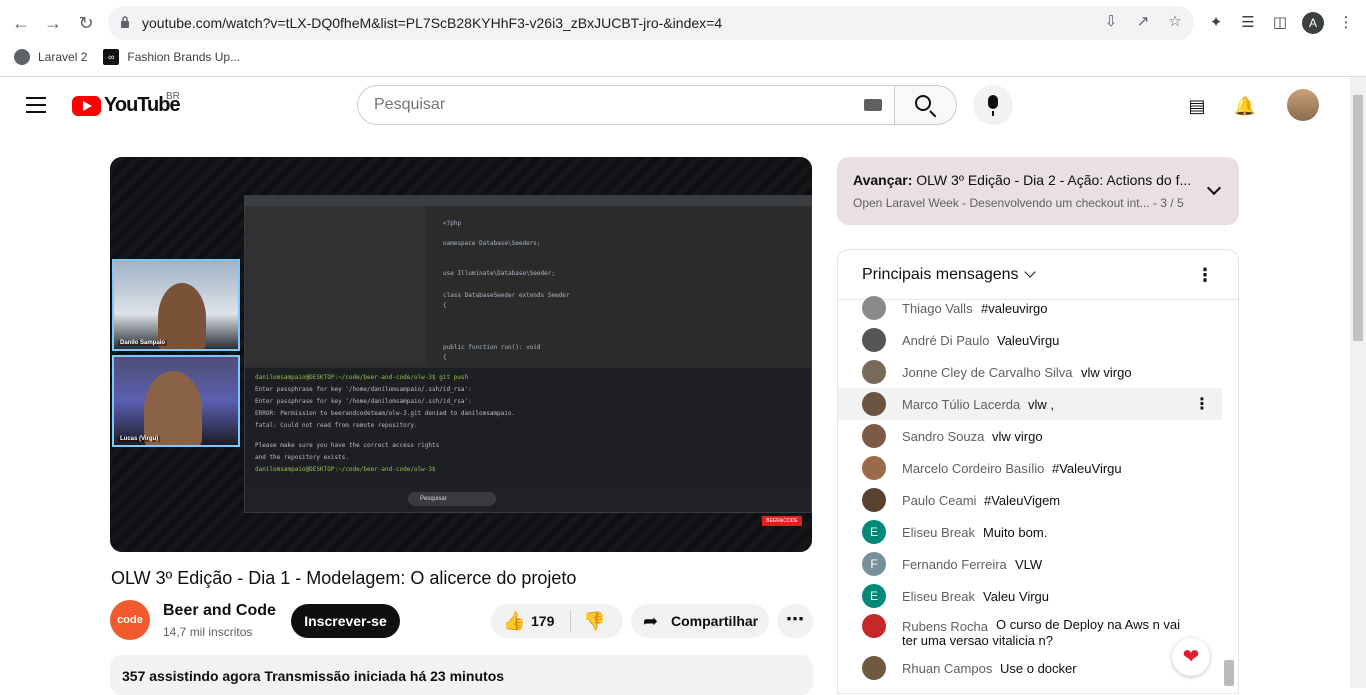 The width and height of the screenshot is (1366, 695). Describe the element at coordinates (1111, 22) in the screenshot. I see `install-app-icon: ⇩` at that location.